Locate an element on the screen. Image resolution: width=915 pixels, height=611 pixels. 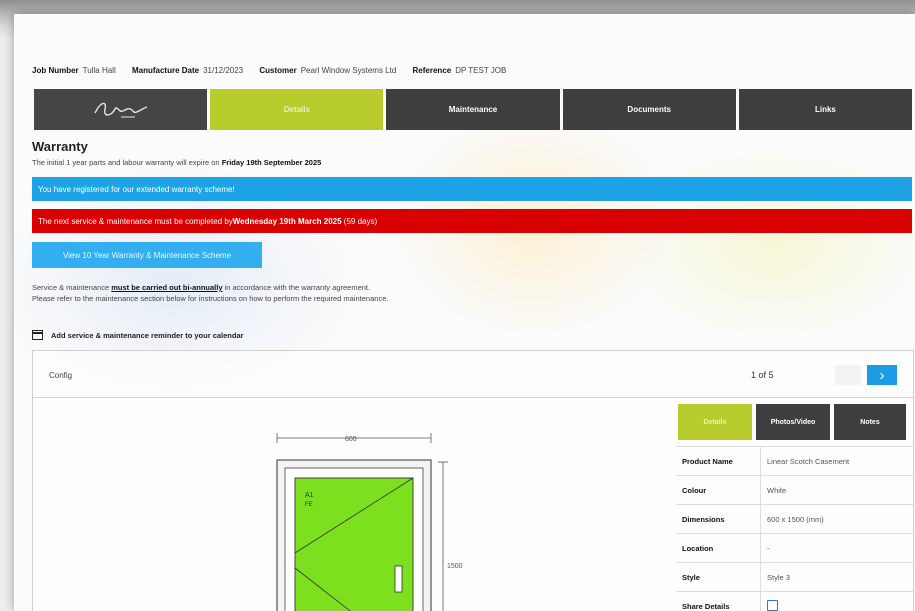
warranty-expiry-date: Friday 19th September 2025 is located at coordinates (271, 162).